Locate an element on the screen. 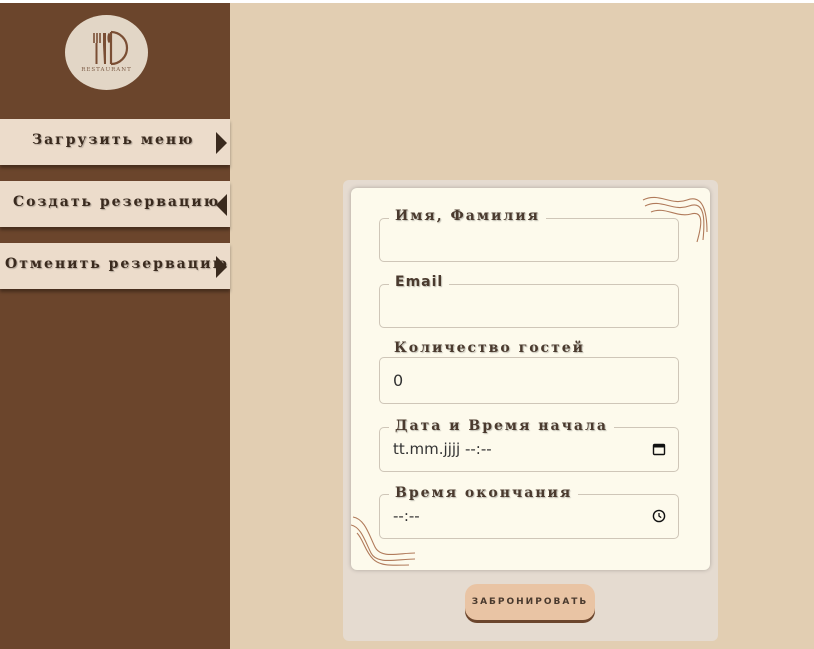 The width and height of the screenshot is (814, 649). end-time-value: --:-- is located at coordinates (406, 516).